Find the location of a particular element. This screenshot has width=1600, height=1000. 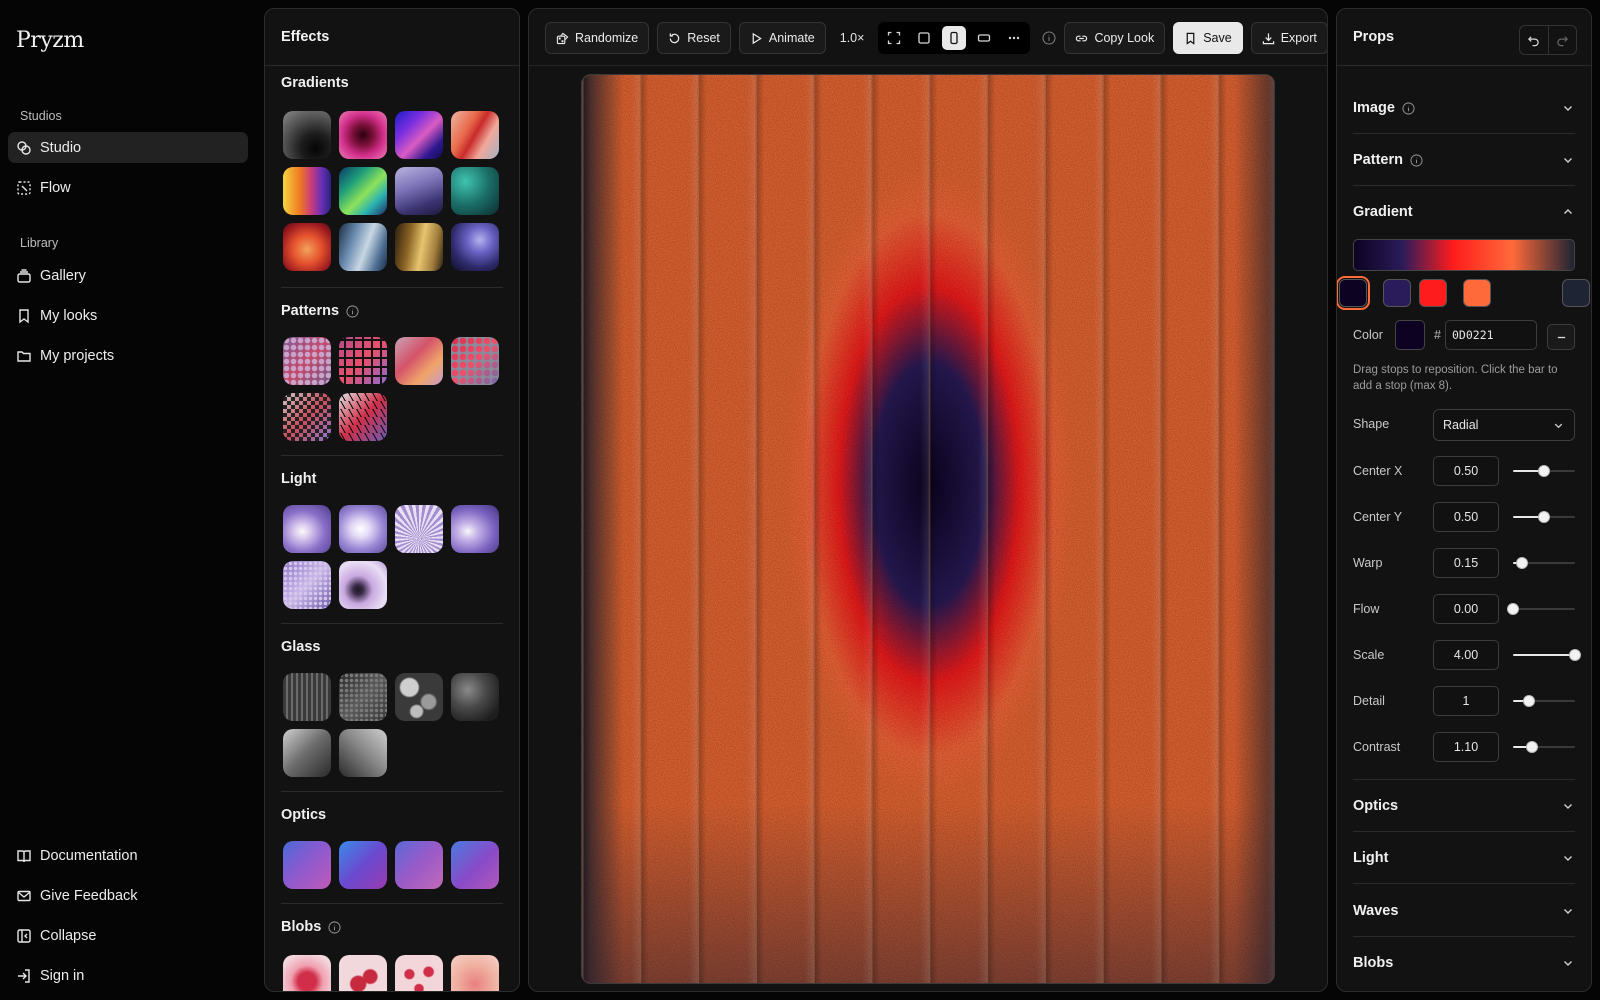

save-button: Save is located at coordinates (1208, 38).